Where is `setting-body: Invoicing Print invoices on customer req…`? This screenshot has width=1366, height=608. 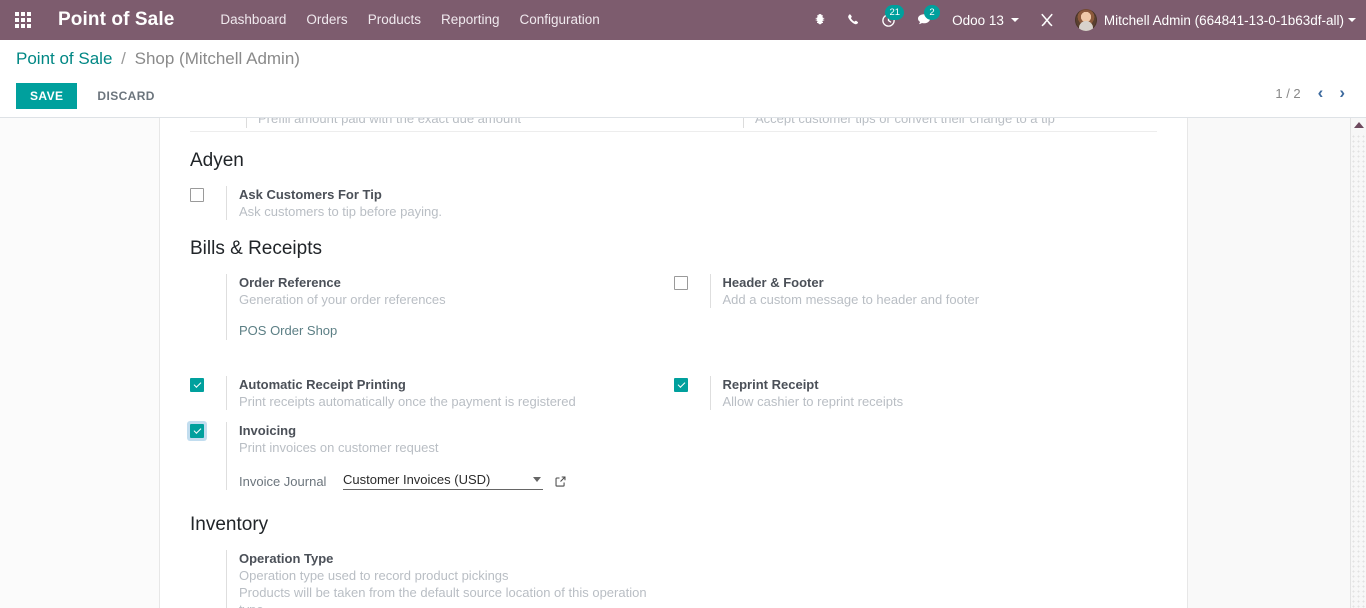 setting-body: Invoicing Print invoices on customer req… is located at coordinates (450, 456).